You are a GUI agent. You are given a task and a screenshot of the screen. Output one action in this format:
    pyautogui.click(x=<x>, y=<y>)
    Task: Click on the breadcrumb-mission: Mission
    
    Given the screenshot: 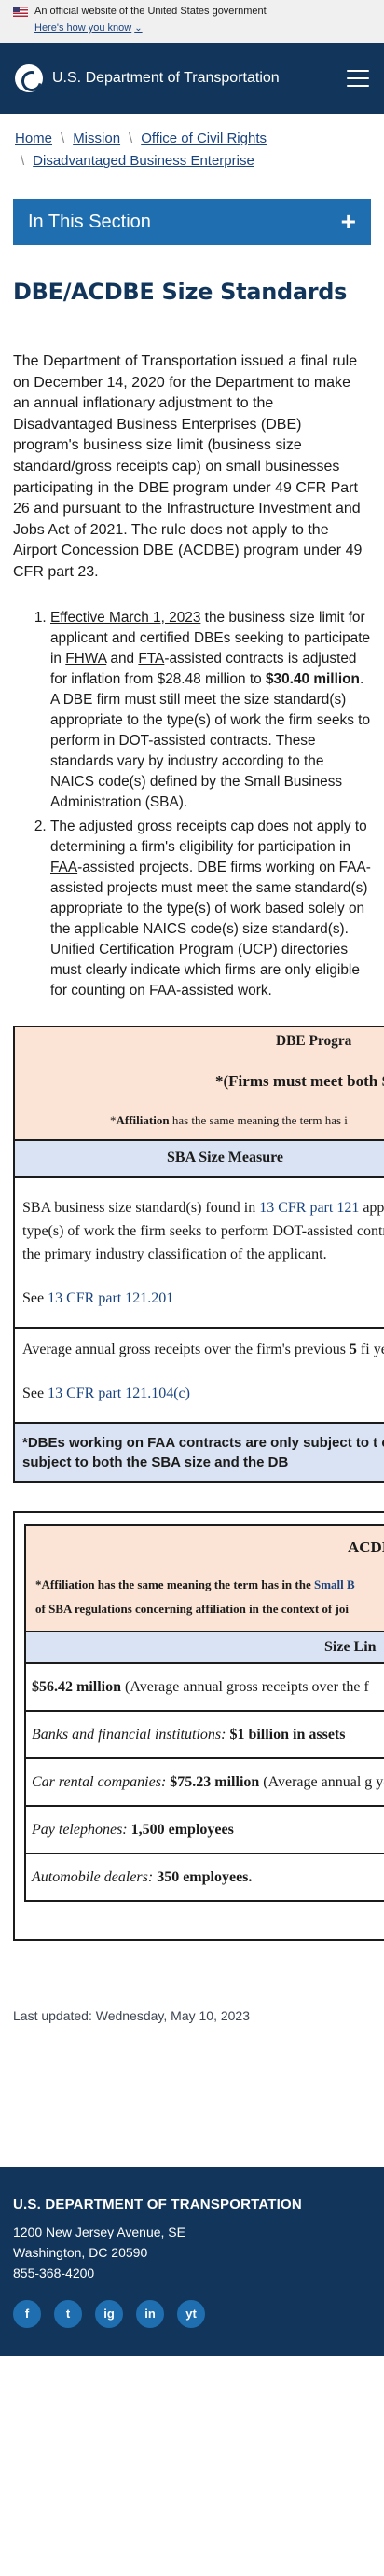 What is the action you would take?
    pyautogui.click(x=97, y=138)
    